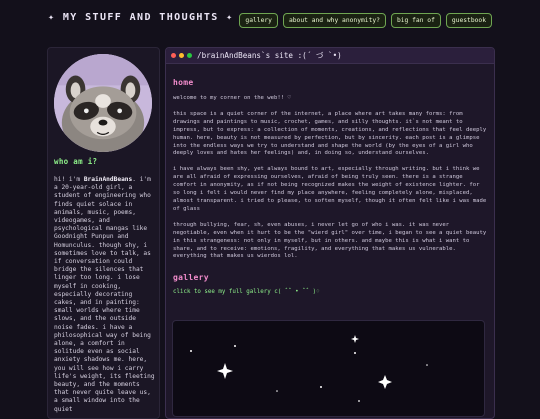  I want to click on bio-username: BrainAndBeans, so click(108, 179).